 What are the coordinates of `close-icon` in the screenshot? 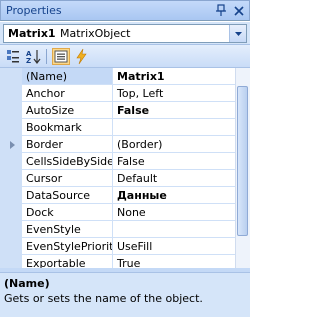 It's located at (239, 10).